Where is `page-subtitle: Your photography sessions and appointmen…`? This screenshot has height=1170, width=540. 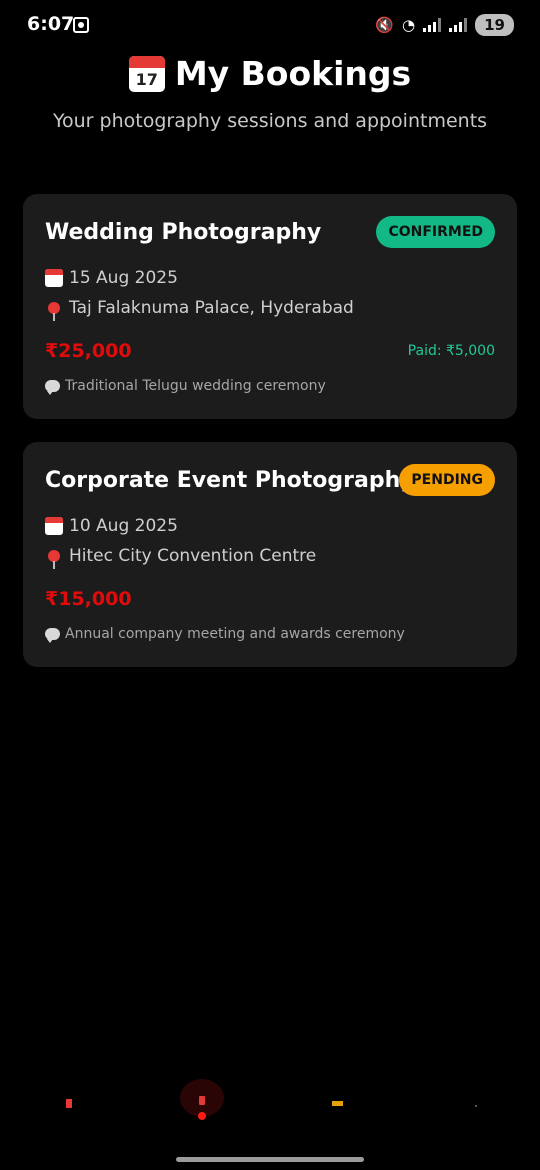 page-subtitle: Your photography sessions and appointmen… is located at coordinates (270, 120).